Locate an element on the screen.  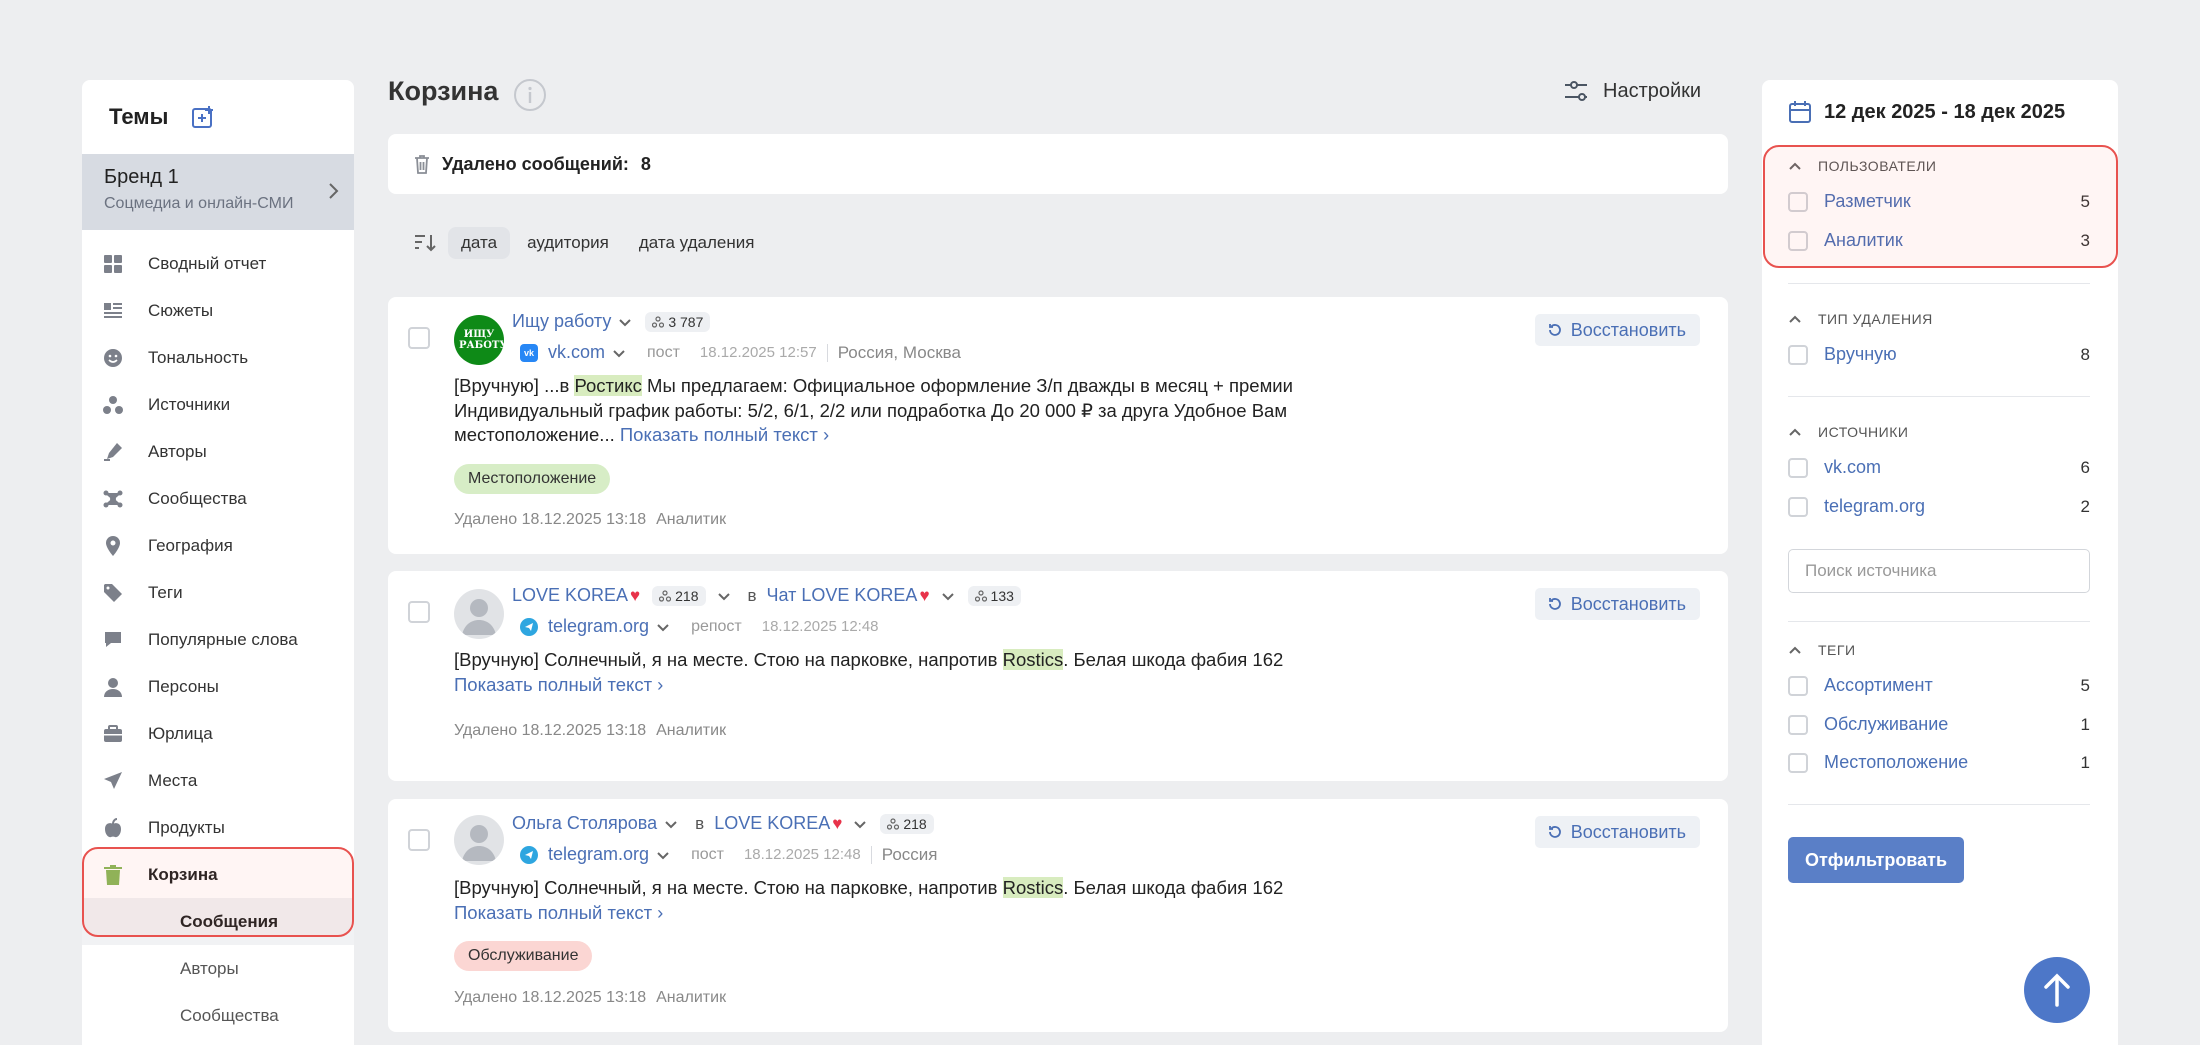
match-highlight: Ростикс is located at coordinates (608, 385).